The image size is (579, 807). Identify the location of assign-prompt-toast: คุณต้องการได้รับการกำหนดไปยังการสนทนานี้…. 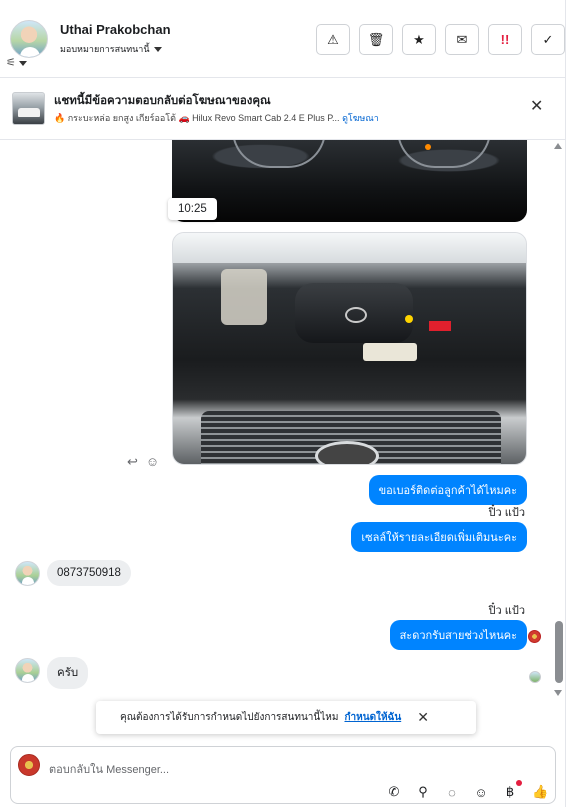
(286, 717).